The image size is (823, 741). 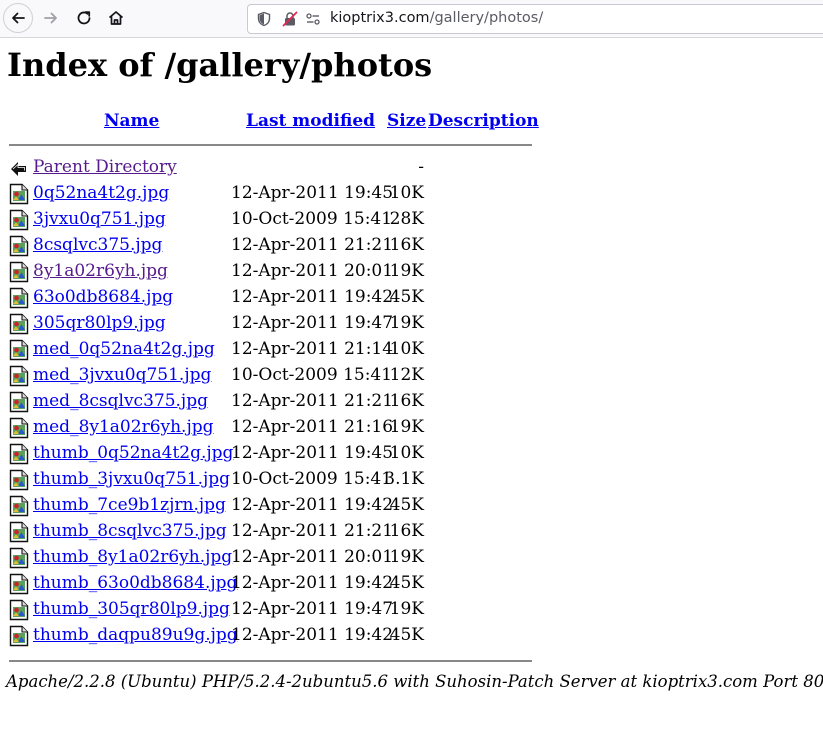 What do you see at coordinates (130, 531) in the screenshot?
I see `file-link: thumb_8csqlvc375.jpg` at bounding box center [130, 531].